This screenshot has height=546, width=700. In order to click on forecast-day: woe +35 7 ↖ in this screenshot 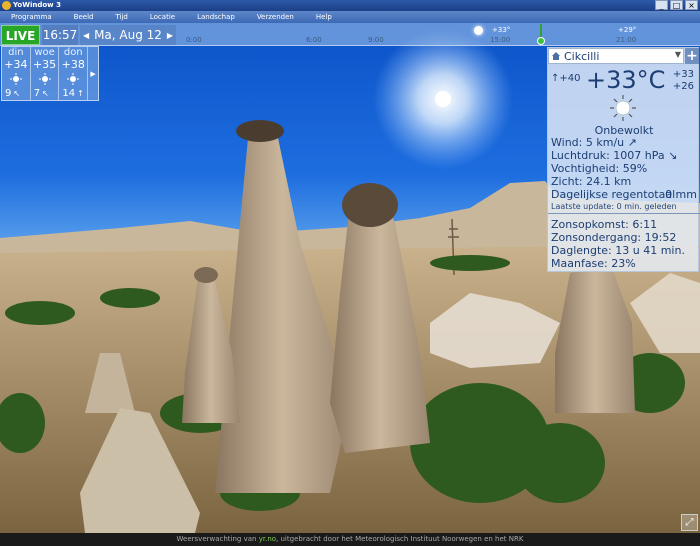, I will do `click(45, 73)`.